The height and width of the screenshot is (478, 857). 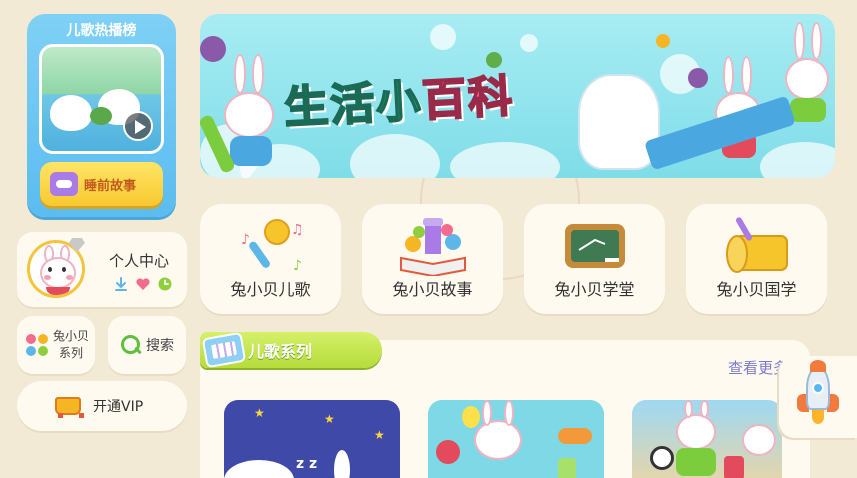 What do you see at coordinates (594, 289) in the screenshot?
I see `category-school-label: 兔小贝学堂` at bounding box center [594, 289].